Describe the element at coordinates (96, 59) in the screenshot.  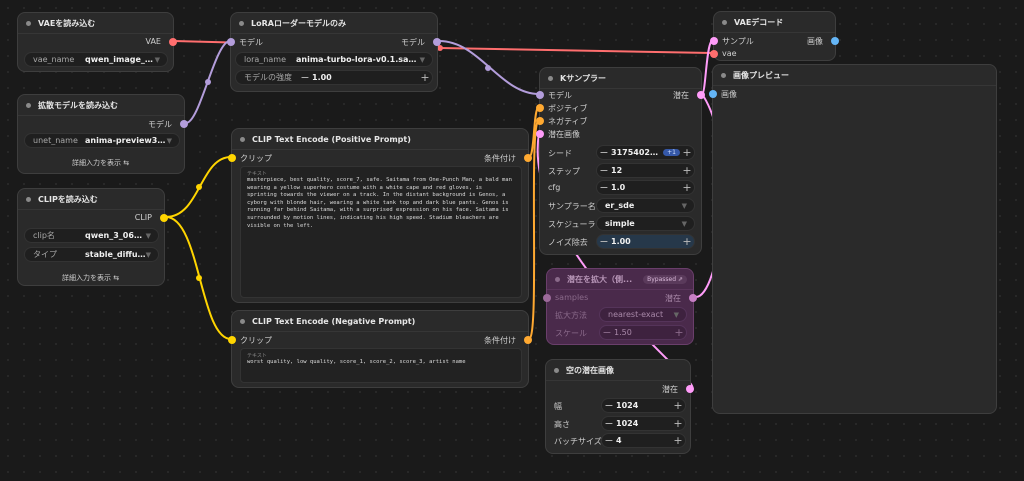
I see `vae-name-select: vae_name qwen_image_v... ▼` at that location.